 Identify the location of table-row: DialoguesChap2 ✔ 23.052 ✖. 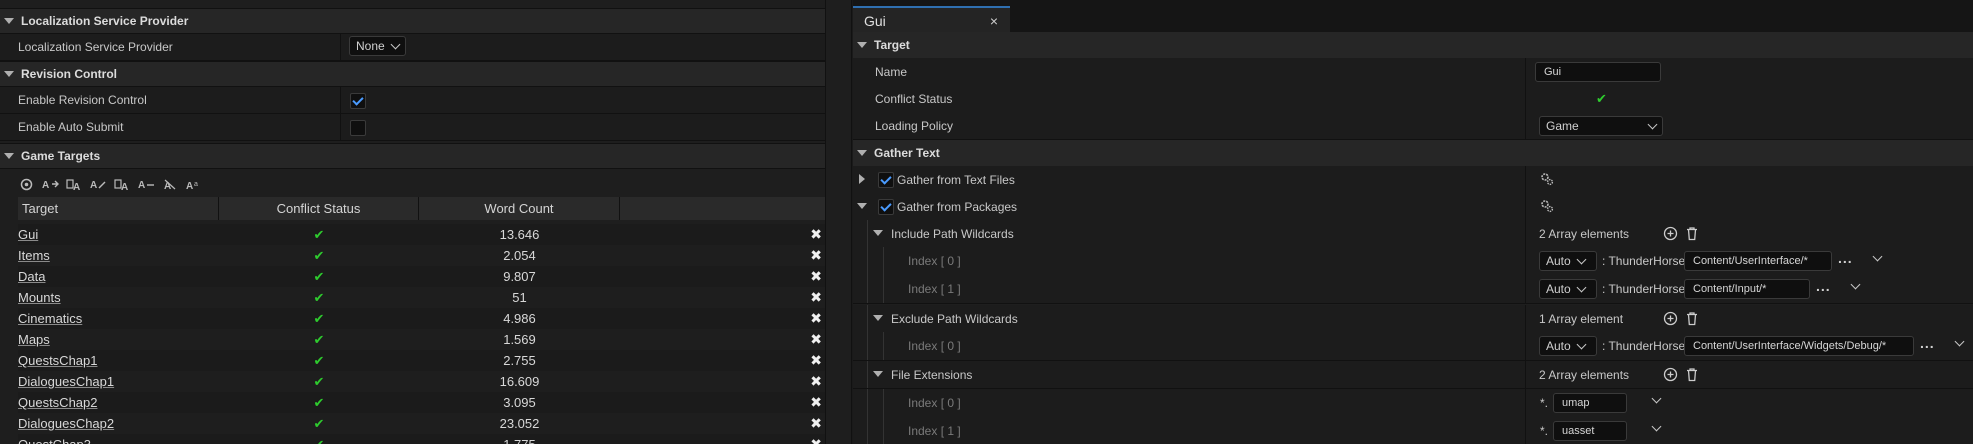
(421, 423).